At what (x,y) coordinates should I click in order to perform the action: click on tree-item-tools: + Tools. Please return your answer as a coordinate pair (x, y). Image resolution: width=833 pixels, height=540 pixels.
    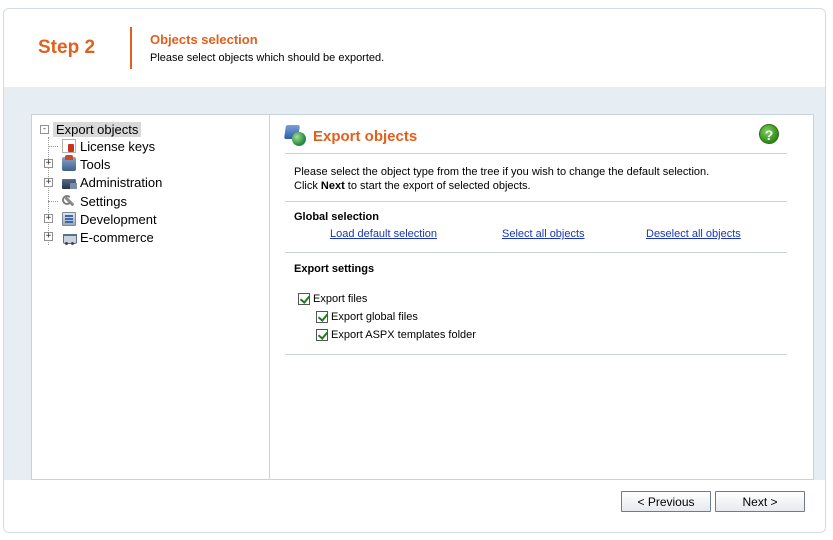
    Looking at the image, I should click on (103, 164).